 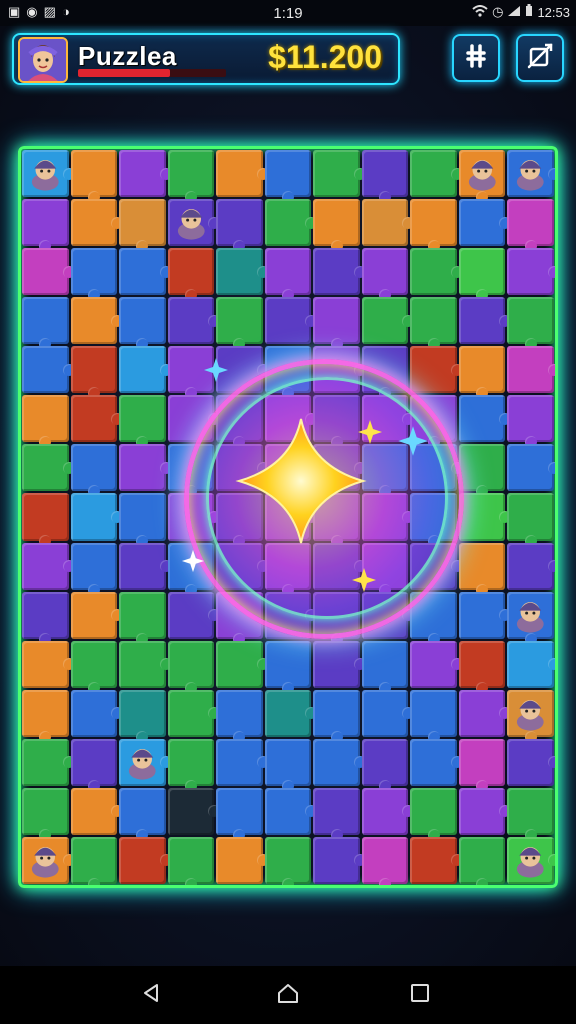 I want to click on avatar, so click(x=43, y=60).